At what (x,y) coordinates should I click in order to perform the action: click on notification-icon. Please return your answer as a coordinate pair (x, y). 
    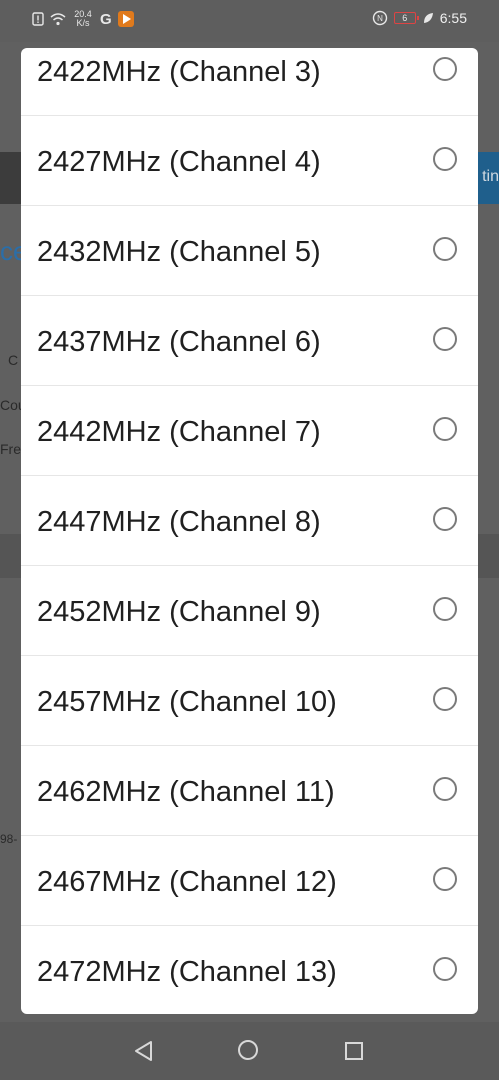
    Looking at the image, I should click on (38, 19).